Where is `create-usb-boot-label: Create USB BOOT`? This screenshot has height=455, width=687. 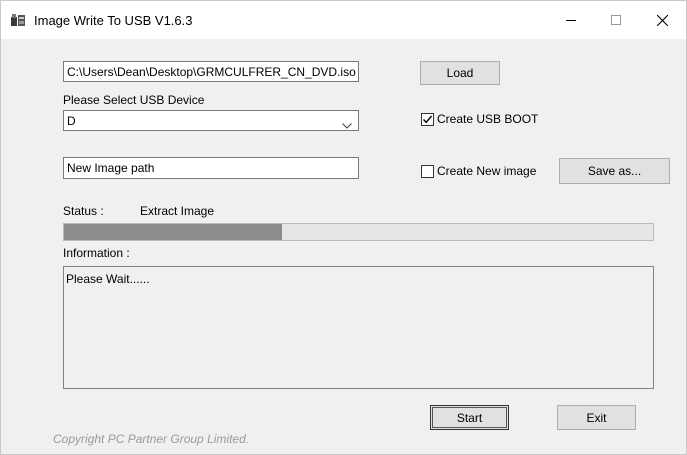 create-usb-boot-label: Create USB BOOT is located at coordinates (487, 119).